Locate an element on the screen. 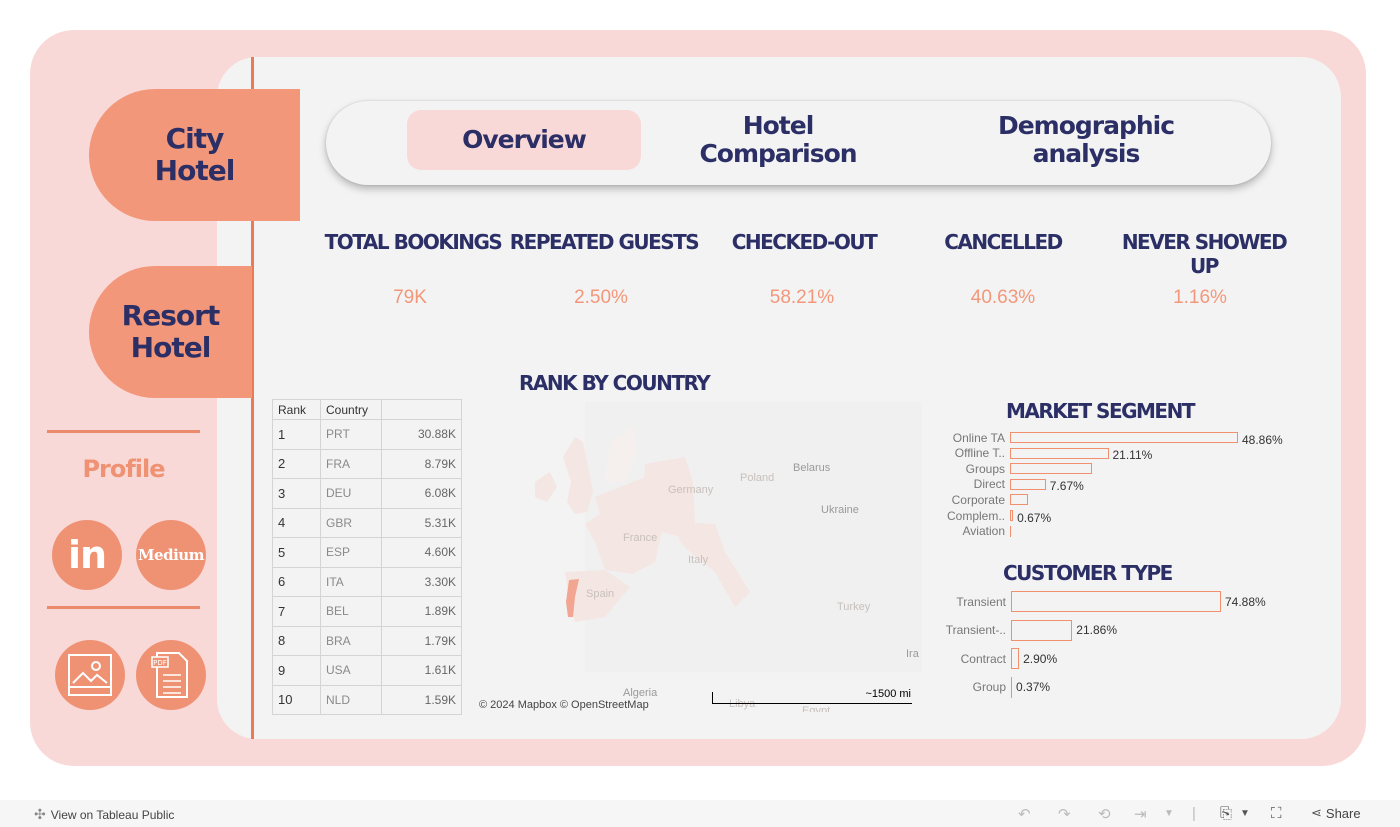 This screenshot has width=1400, height=827. bar-category-label: Group is located at coordinates (989, 687).